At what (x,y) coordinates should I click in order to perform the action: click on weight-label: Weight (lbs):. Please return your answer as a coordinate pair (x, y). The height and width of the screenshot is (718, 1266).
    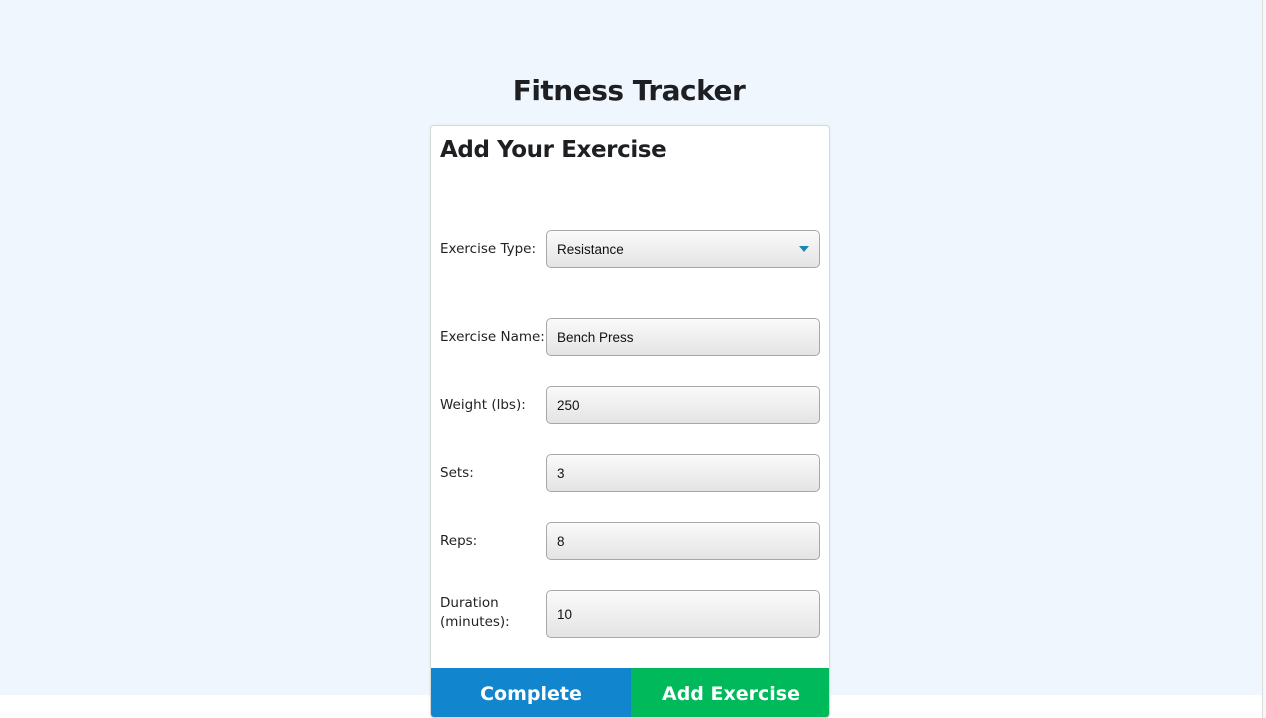
    Looking at the image, I should click on (483, 405).